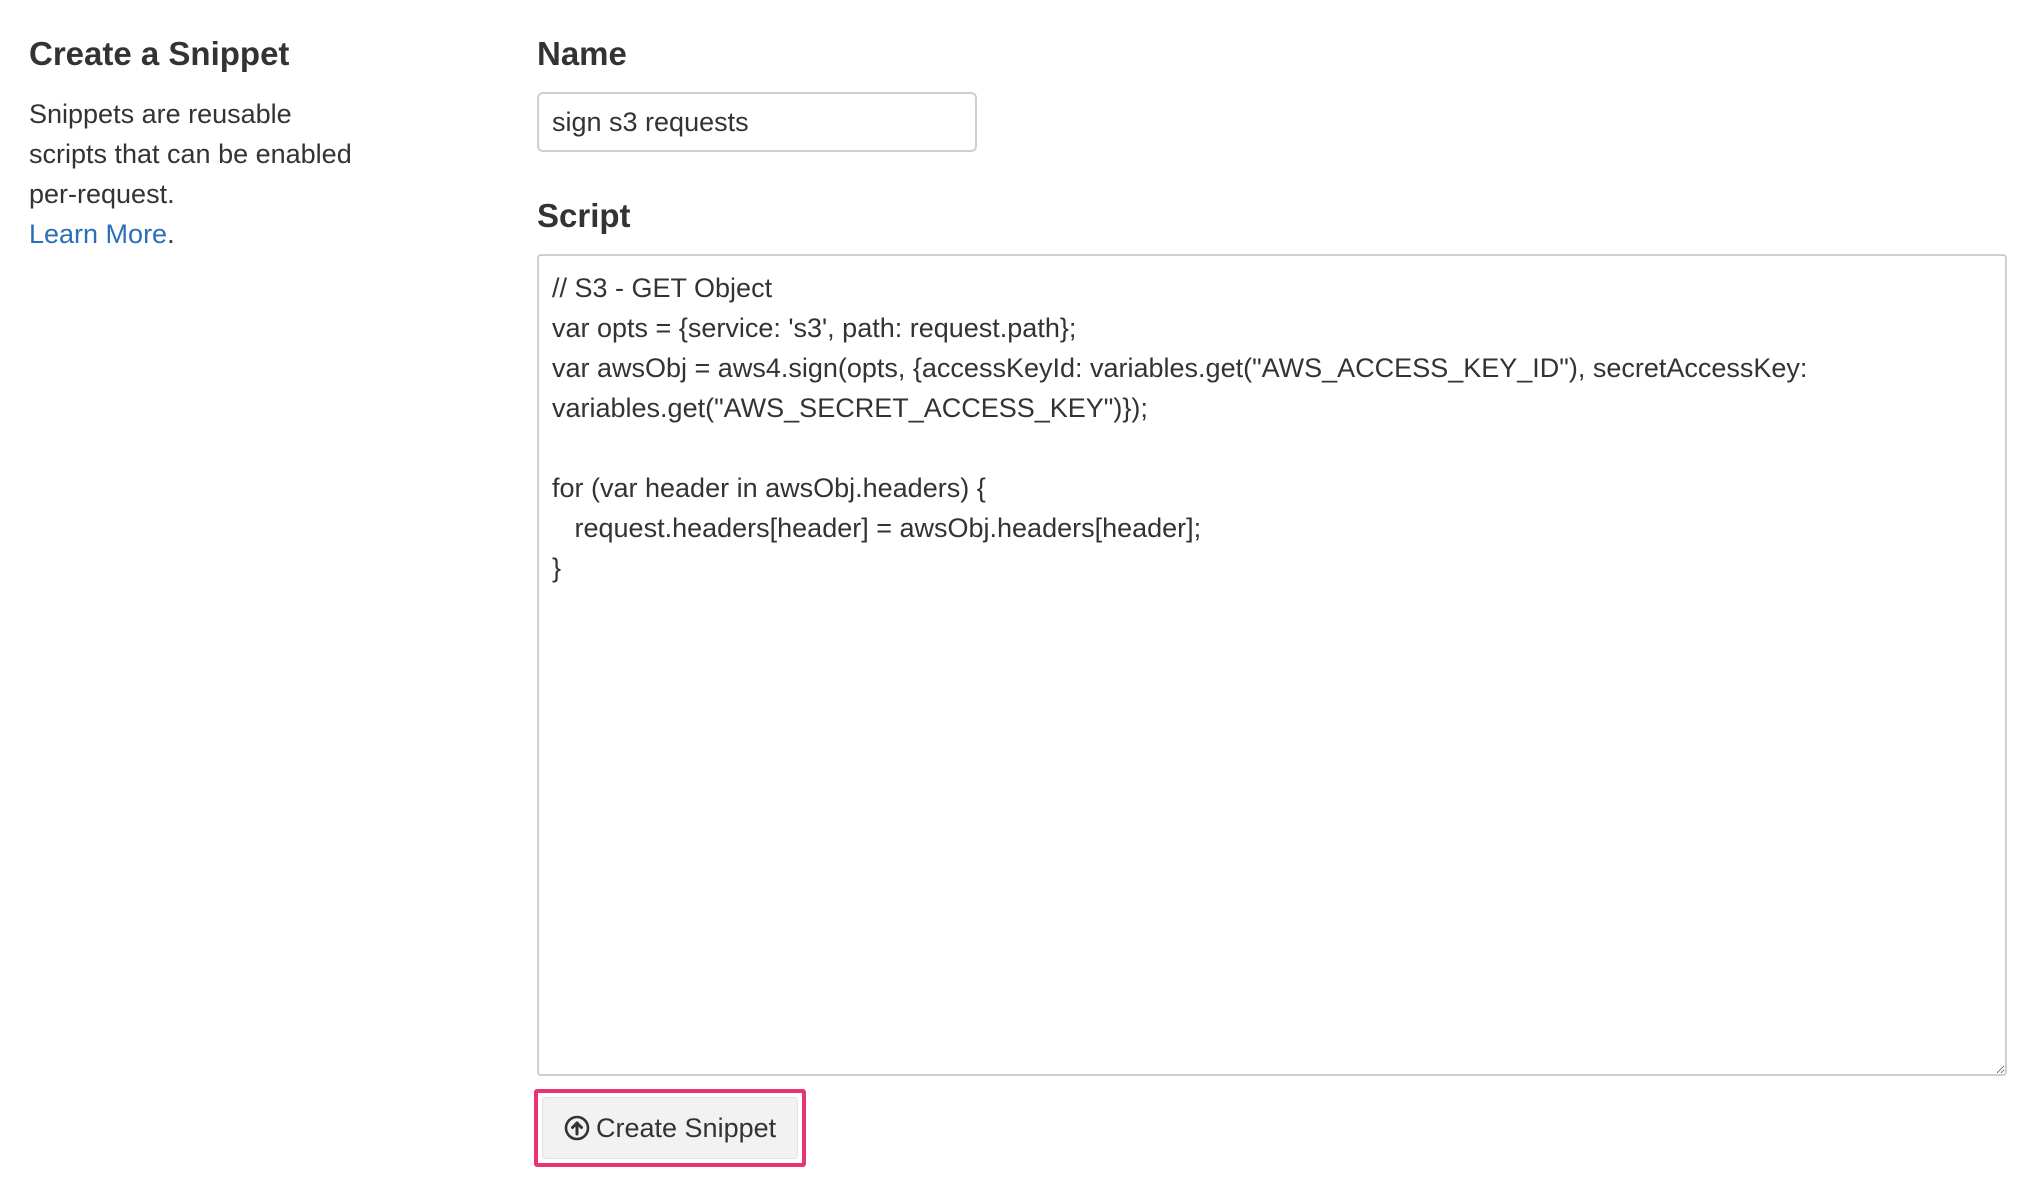 Image resolution: width=2035 pixels, height=1193 pixels. I want to click on name-label: Name, so click(582, 53).